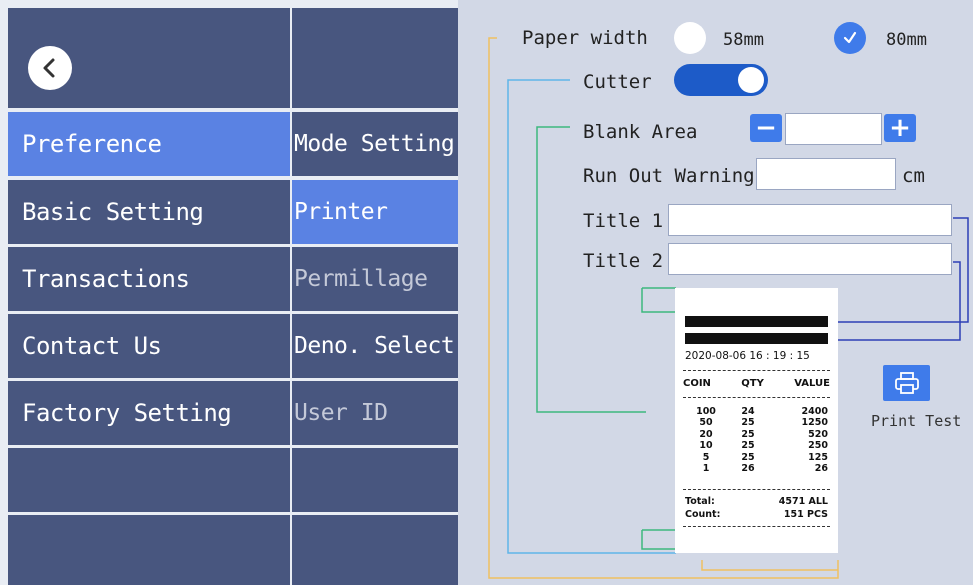 This screenshot has height=585, width=973. Describe the element at coordinates (818, 446) in the screenshot. I see `receipt-cell: 250` at that location.